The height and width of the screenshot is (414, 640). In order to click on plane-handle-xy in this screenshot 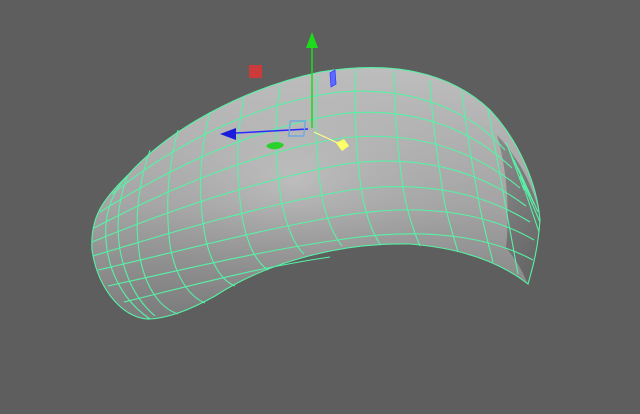, I will do `click(255, 71)`.